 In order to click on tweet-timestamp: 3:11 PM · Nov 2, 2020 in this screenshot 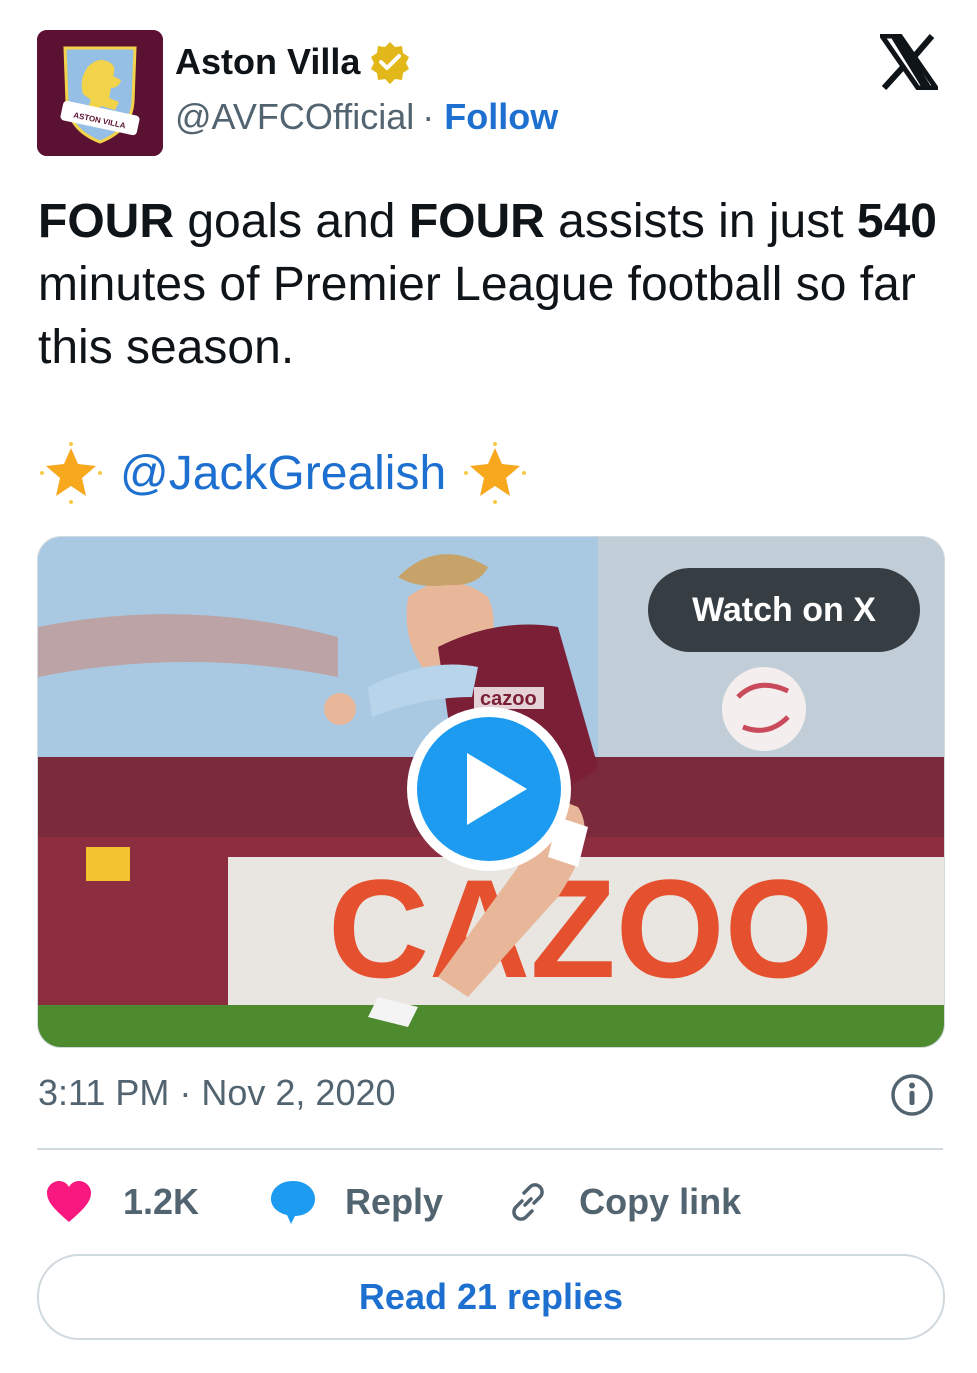, I will do `click(217, 1093)`.